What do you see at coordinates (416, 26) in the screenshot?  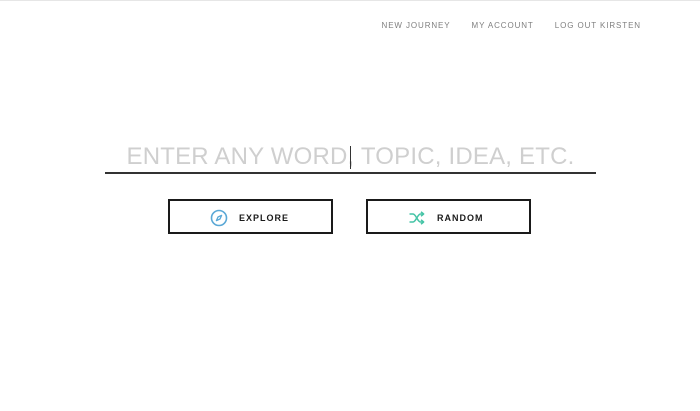 I see `nav-new-journey: NEW JOURNEY` at bounding box center [416, 26].